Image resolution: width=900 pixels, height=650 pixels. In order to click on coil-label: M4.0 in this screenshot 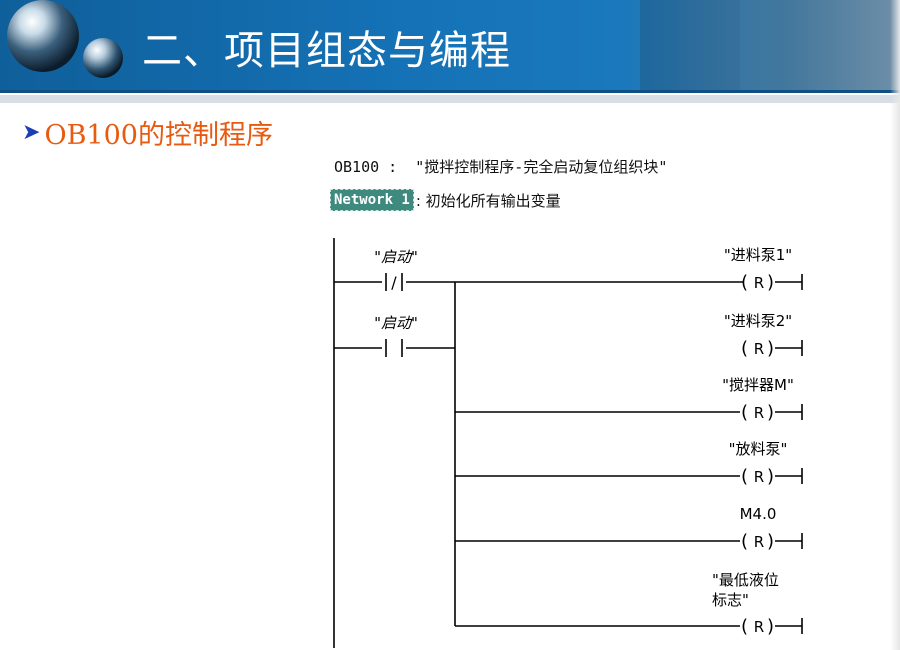, I will do `click(758, 514)`.